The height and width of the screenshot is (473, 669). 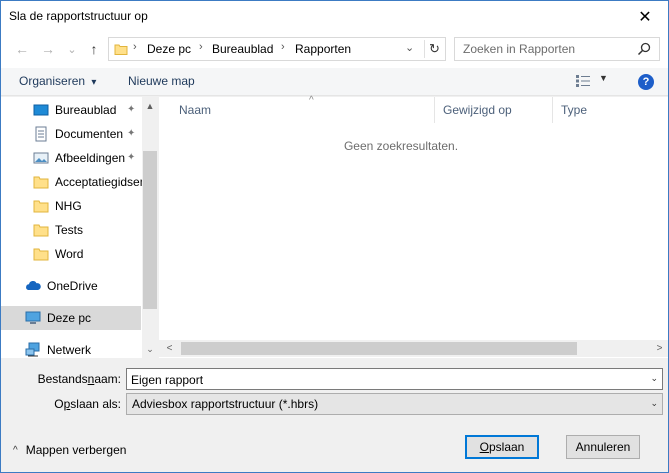 I want to click on column-header-type: Type, so click(x=610, y=110).